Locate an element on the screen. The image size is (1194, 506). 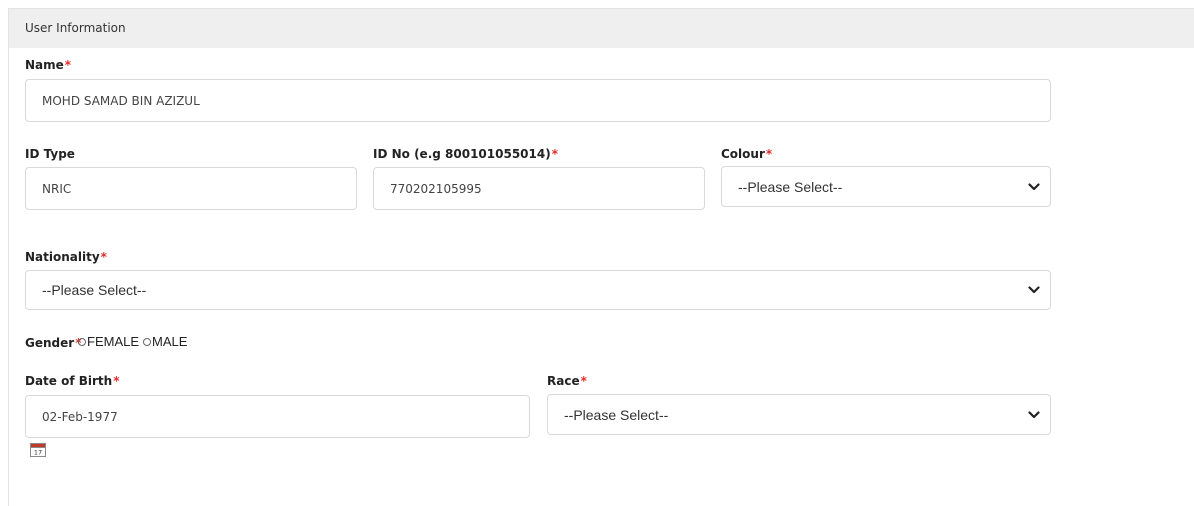
id-type-input is located at coordinates (191, 188).